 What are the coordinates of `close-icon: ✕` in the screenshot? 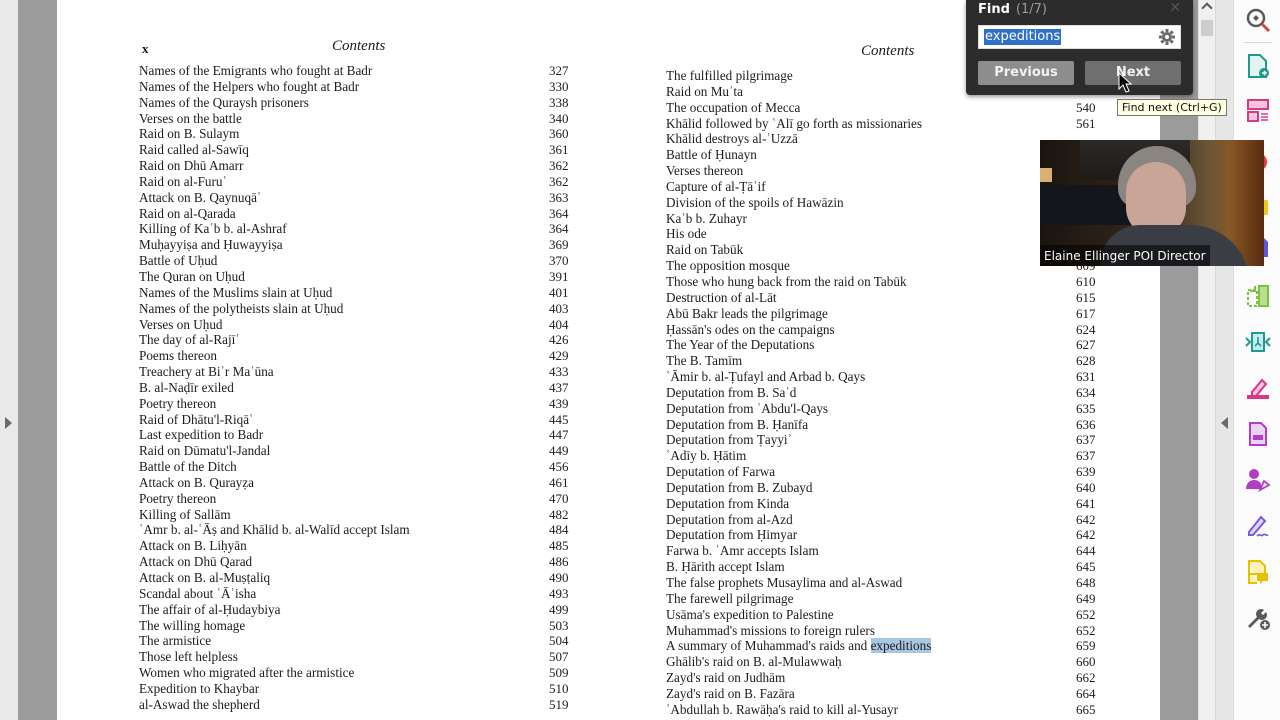 It's located at (1175, 8).